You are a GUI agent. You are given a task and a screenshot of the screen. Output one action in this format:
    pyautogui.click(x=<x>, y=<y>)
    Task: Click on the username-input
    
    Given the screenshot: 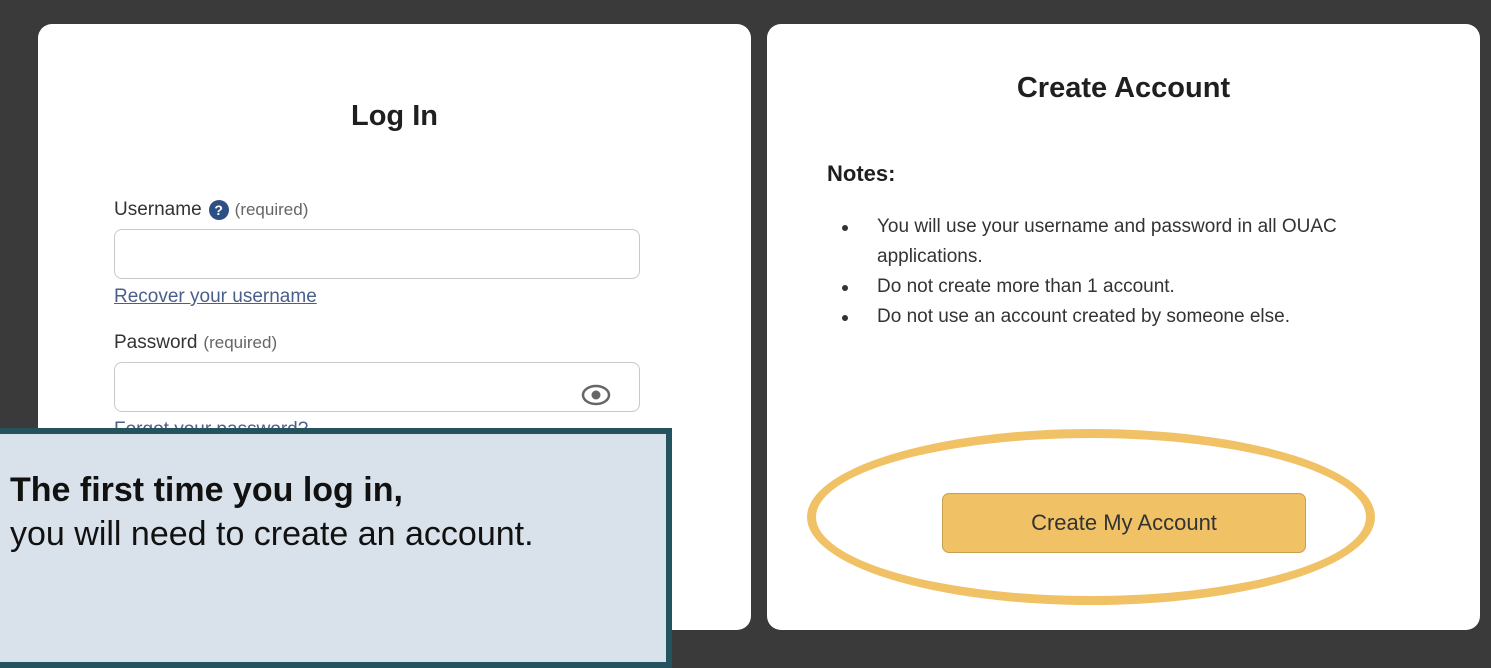 What is the action you would take?
    pyautogui.click(x=377, y=254)
    